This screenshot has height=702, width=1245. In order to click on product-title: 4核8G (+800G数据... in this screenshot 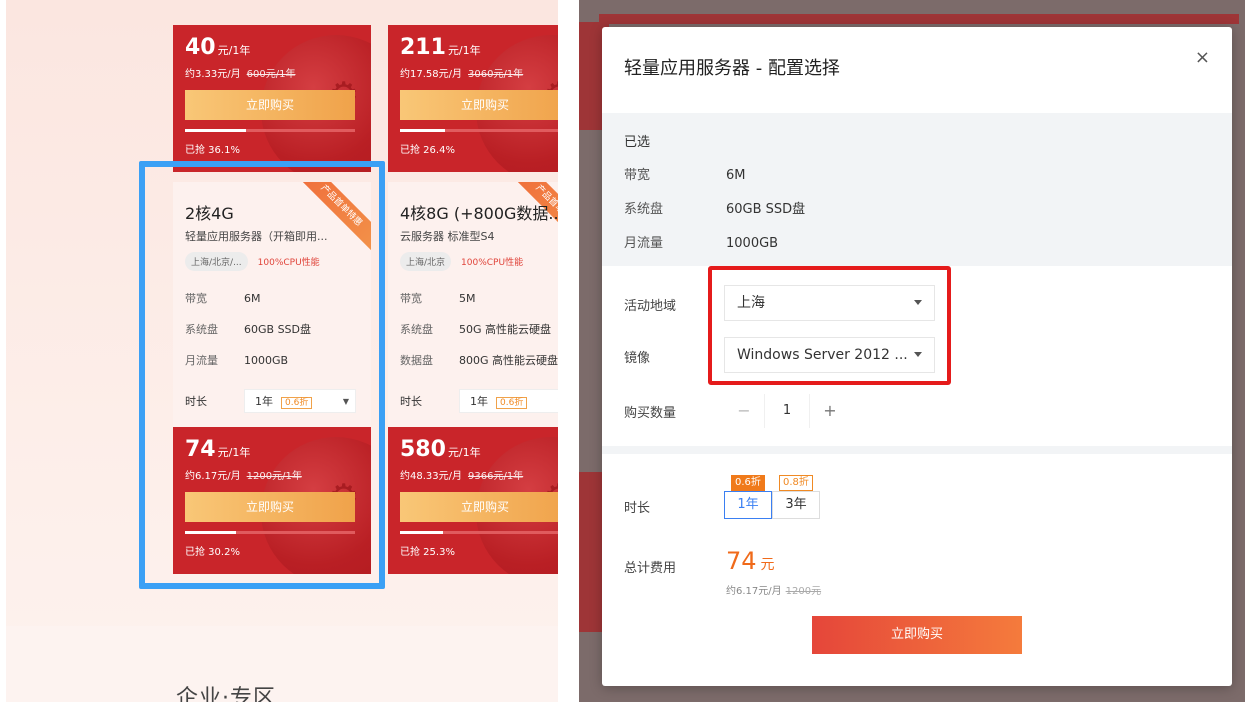, I will do `click(479, 213)`.